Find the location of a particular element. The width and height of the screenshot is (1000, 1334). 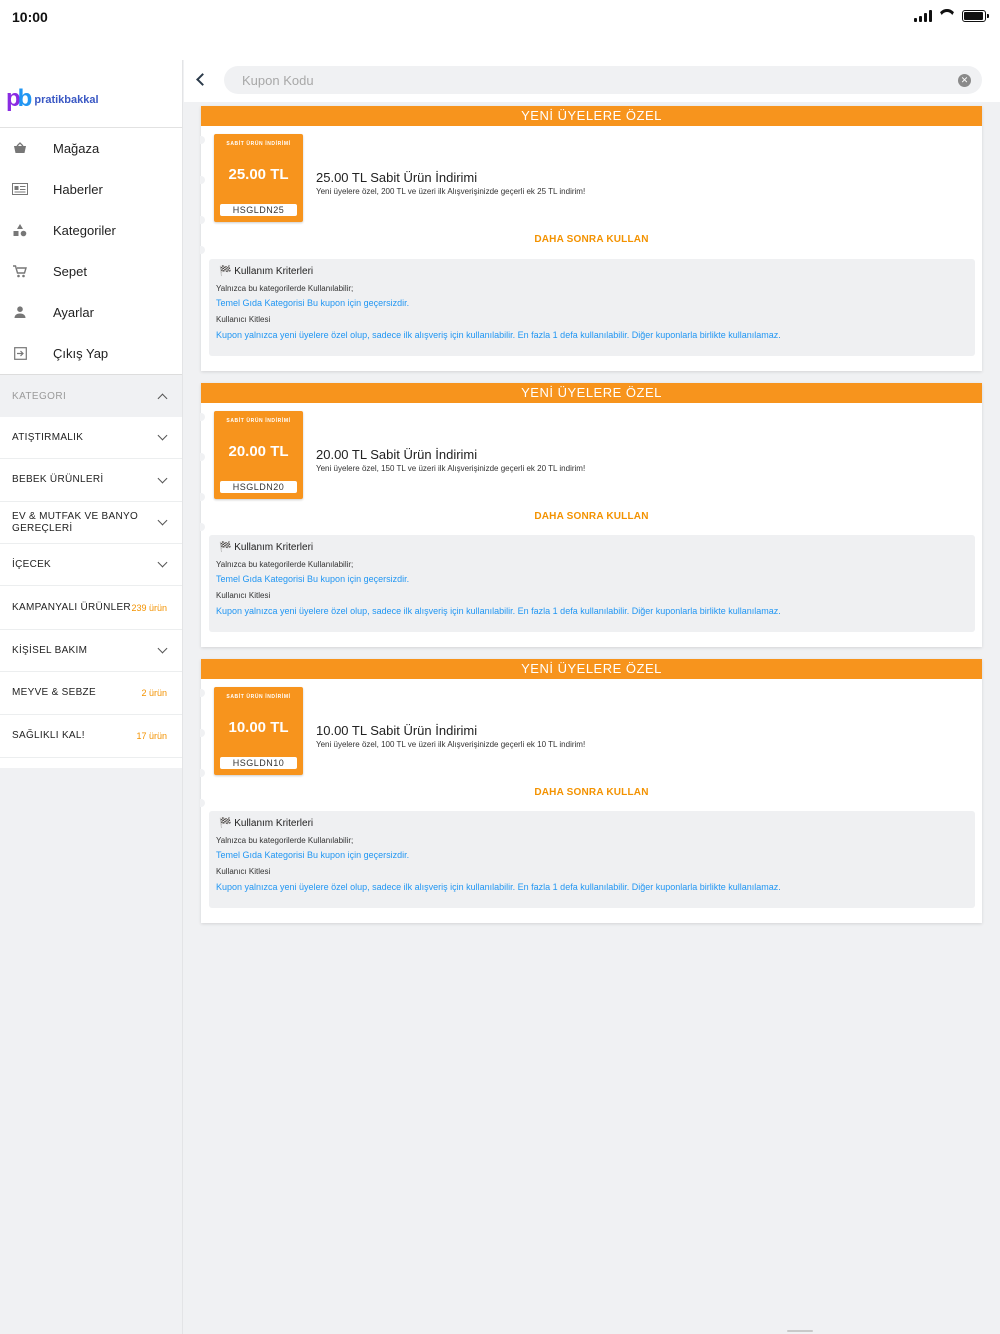

coupon-ticket: SABİT ÜRÜN İNDİRİMİ 20.00 TL HSGLDN20 is located at coordinates (258, 455).